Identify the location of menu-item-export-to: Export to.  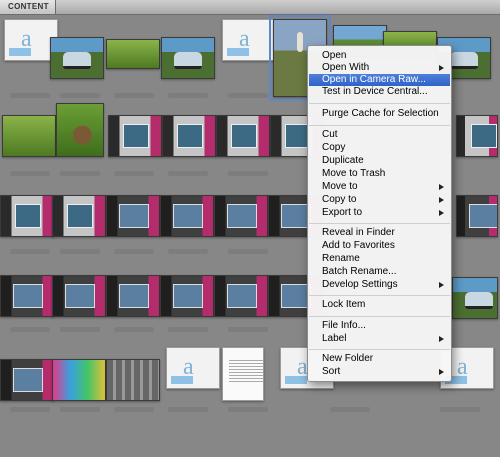
(379, 213).